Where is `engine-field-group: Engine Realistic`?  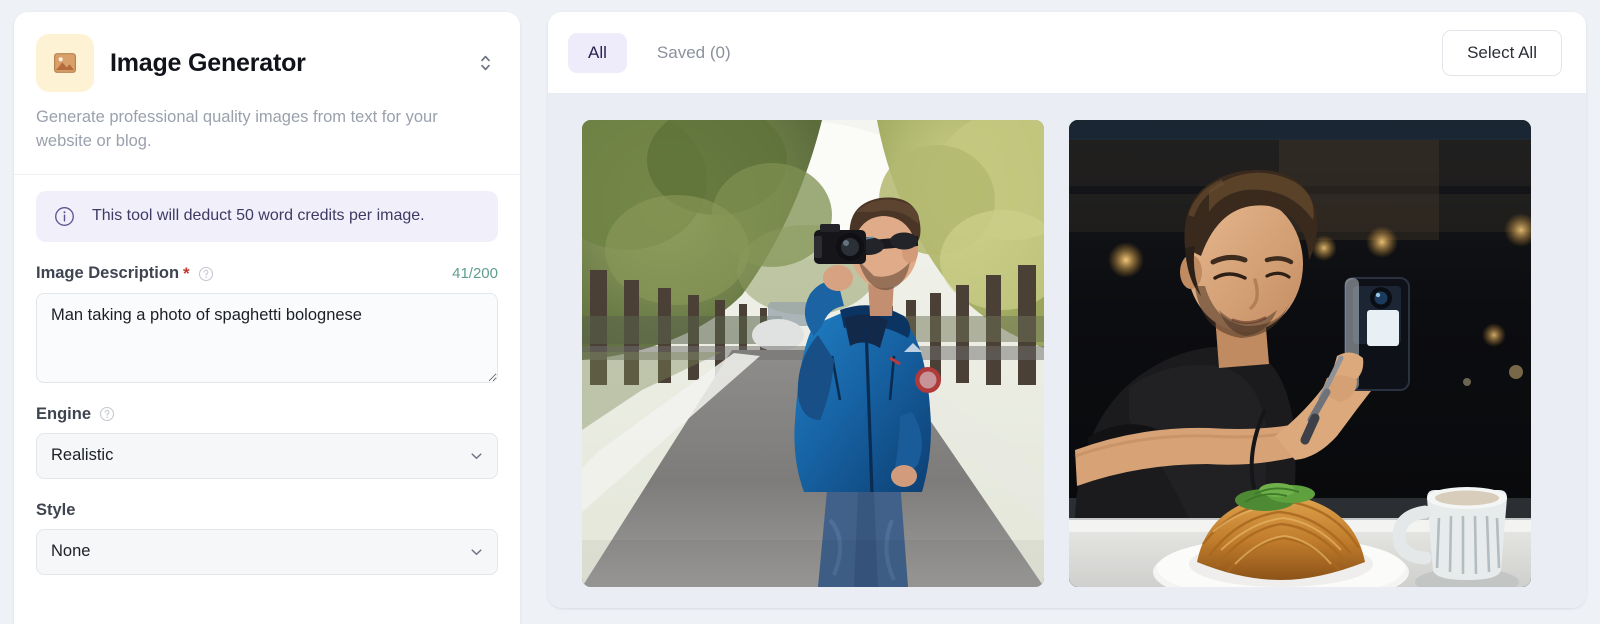
engine-field-group: Engine Realistic is located at coordinates (267, 442).